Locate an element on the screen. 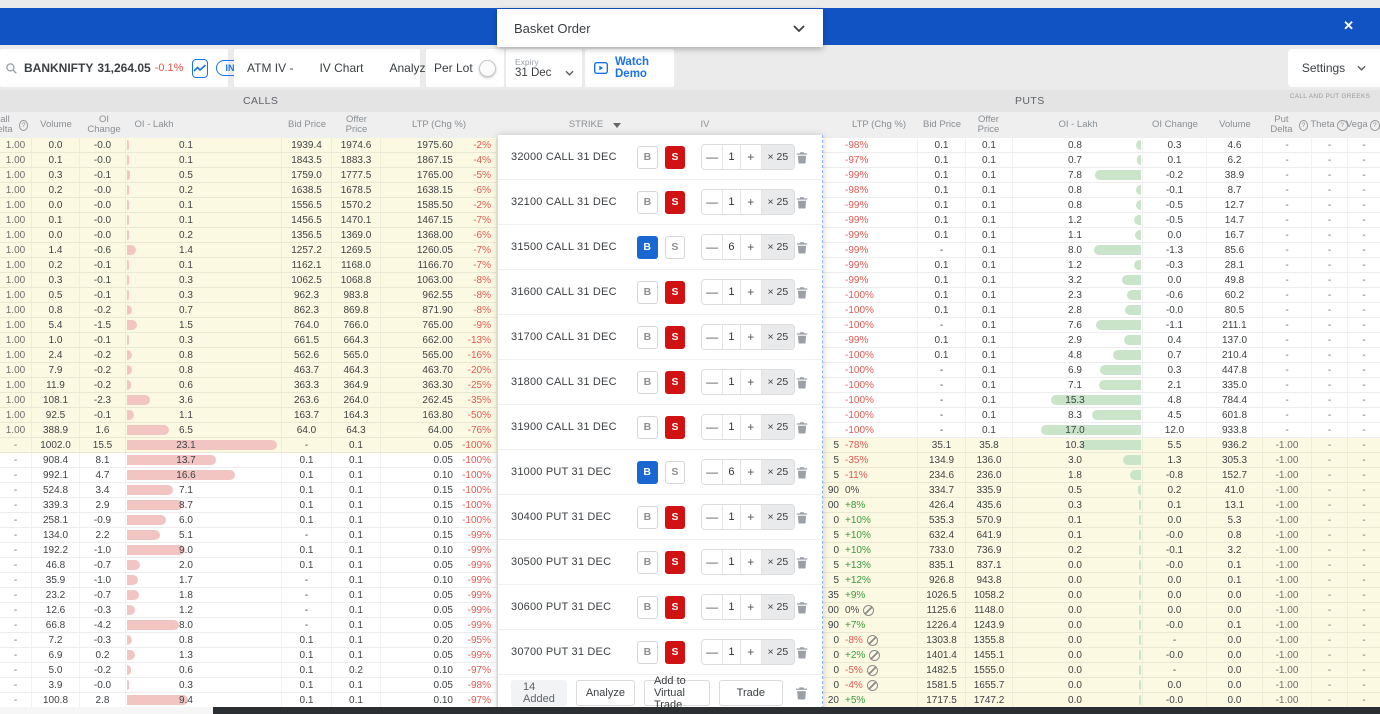  put-row: -99% 0.1 0.1 3.2 0.0 49.8- - - is located at coordinates (1101, 280).